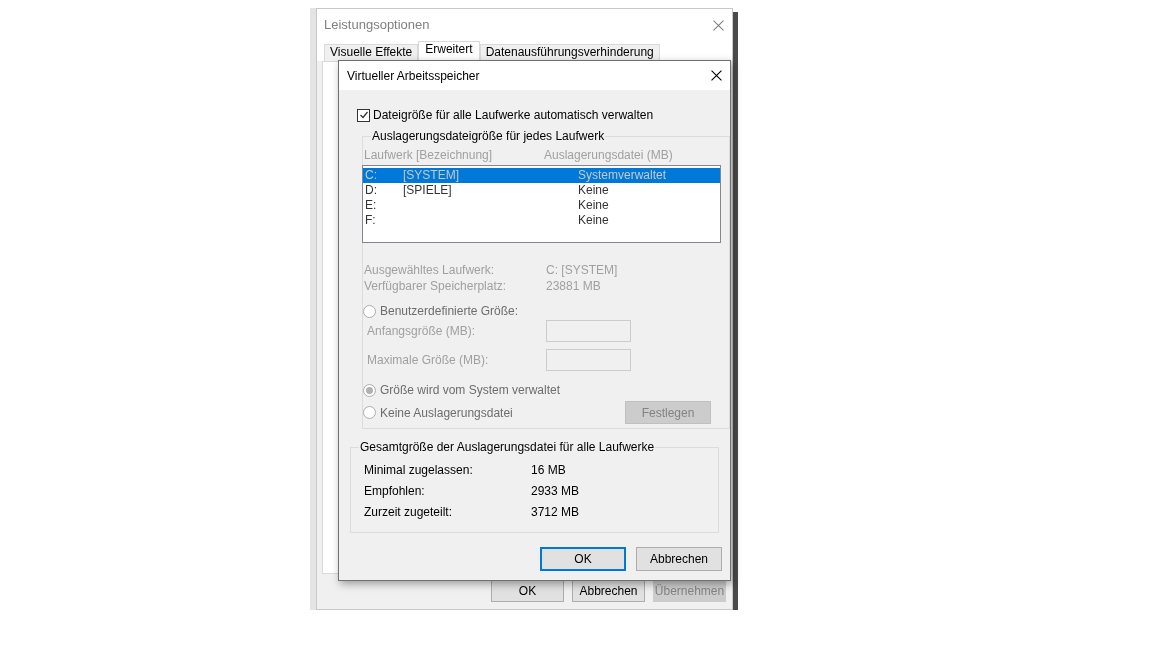 Image resolution: width=1152 pixels, height=648 pixels. I want to click on radio-label: Größe wird vom System verwaltet, so click(470, 390).